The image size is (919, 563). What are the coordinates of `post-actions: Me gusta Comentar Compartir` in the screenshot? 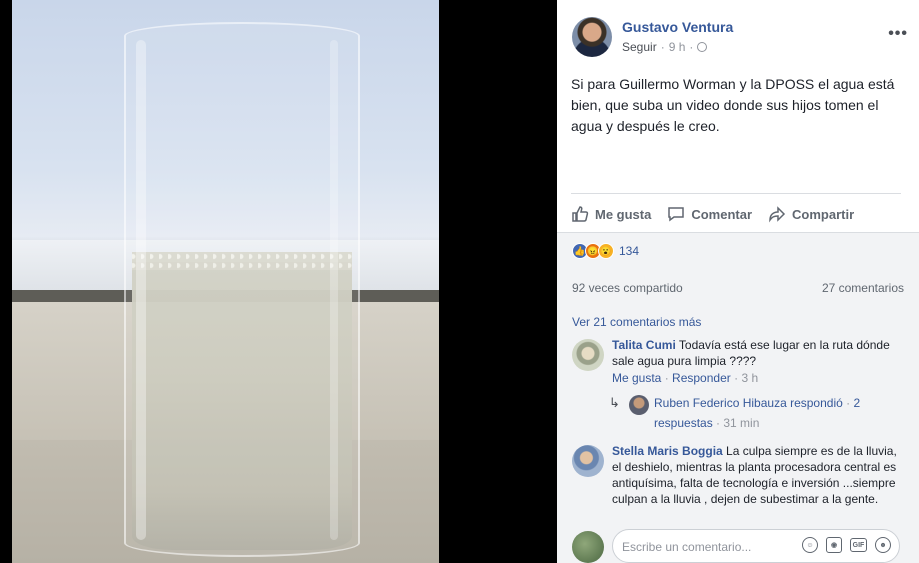 It's located at (736, 214).